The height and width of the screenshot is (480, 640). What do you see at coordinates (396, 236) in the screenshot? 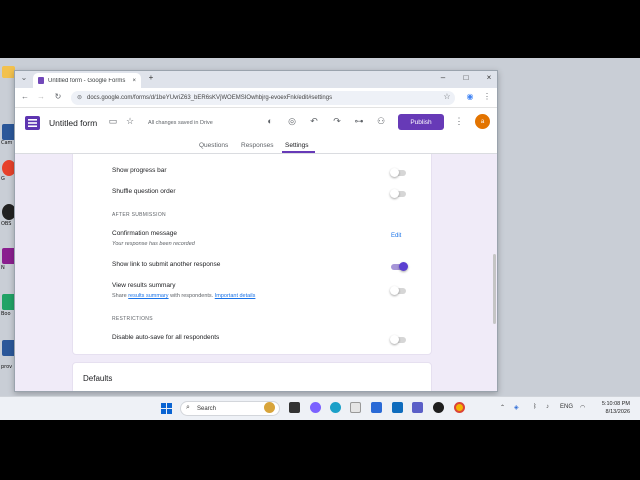
I see `edit-confirmation-button: Edit` at bounding box center [396, 236].